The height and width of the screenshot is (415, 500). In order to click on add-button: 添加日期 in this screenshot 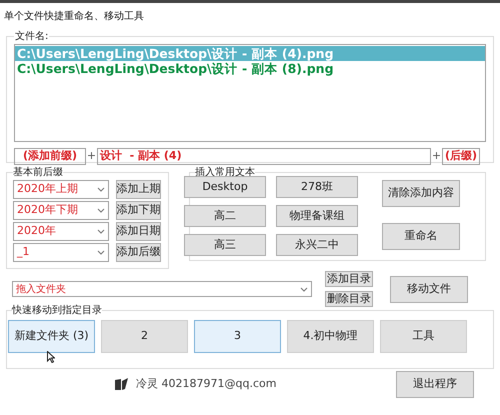, I will do `click(138, 231)`.